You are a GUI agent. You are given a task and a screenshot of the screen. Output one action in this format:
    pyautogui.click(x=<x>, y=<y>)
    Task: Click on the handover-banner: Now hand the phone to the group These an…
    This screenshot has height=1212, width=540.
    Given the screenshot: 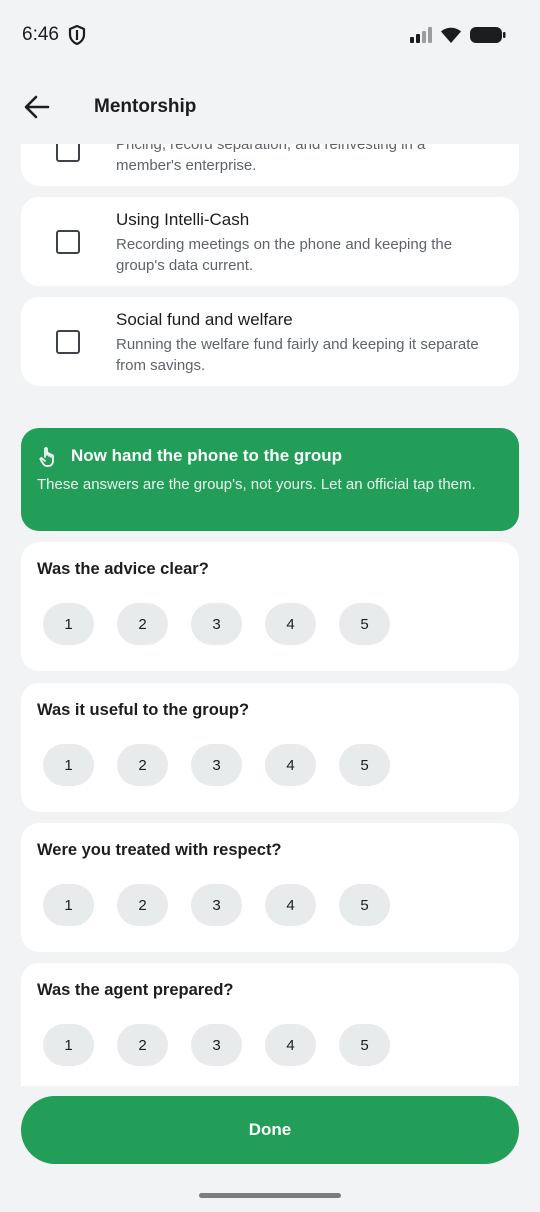 What is the action you would take?
    pyautogui.click(x=270, y=479)
    